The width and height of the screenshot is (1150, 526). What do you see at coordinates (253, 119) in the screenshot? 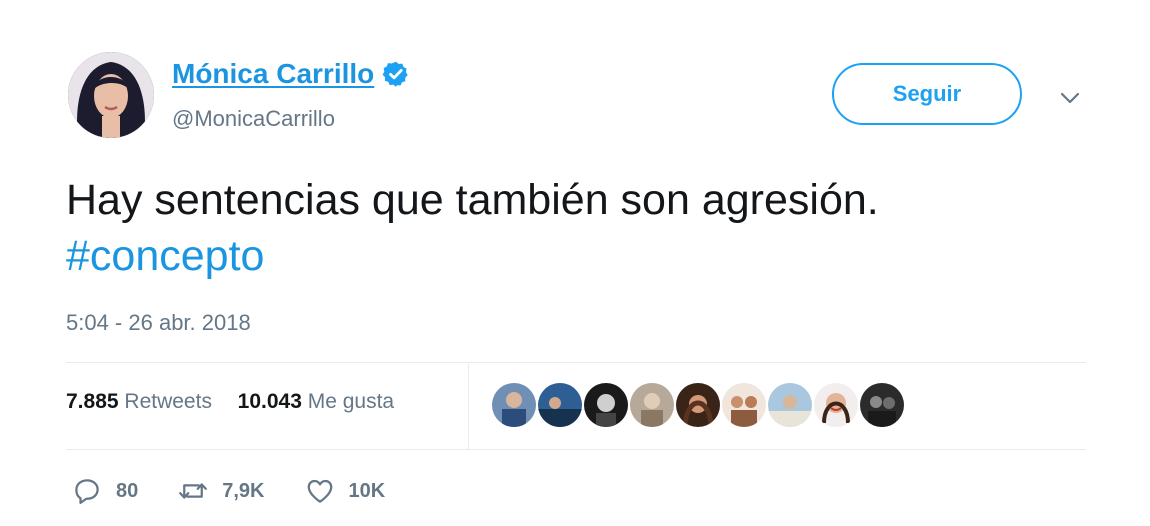
I see `author-handle: @MonicaCarrillo` at bounding box center [253, 119].